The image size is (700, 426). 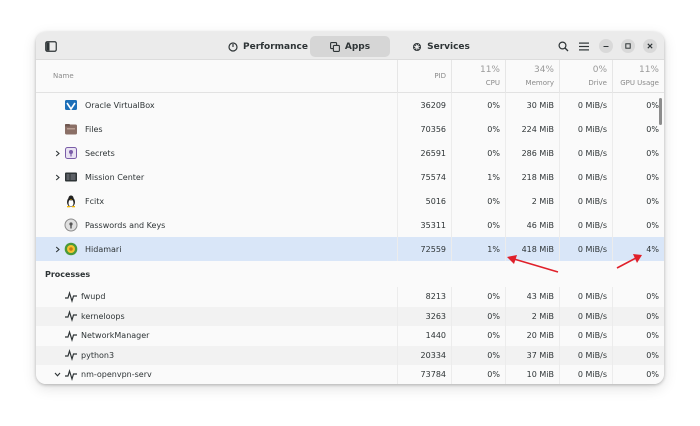 What do you see at coordinates (539, 83) in the screenshot?
I see `column-label: Memory` at bounding box center [539, 83].